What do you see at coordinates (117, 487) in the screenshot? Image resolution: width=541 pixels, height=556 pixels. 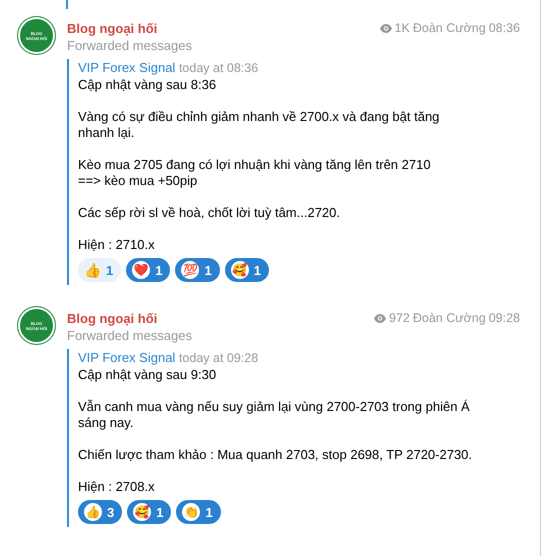 I see `message-paragraph: Hiện : 2708.x` at bounding box center [117, 487].